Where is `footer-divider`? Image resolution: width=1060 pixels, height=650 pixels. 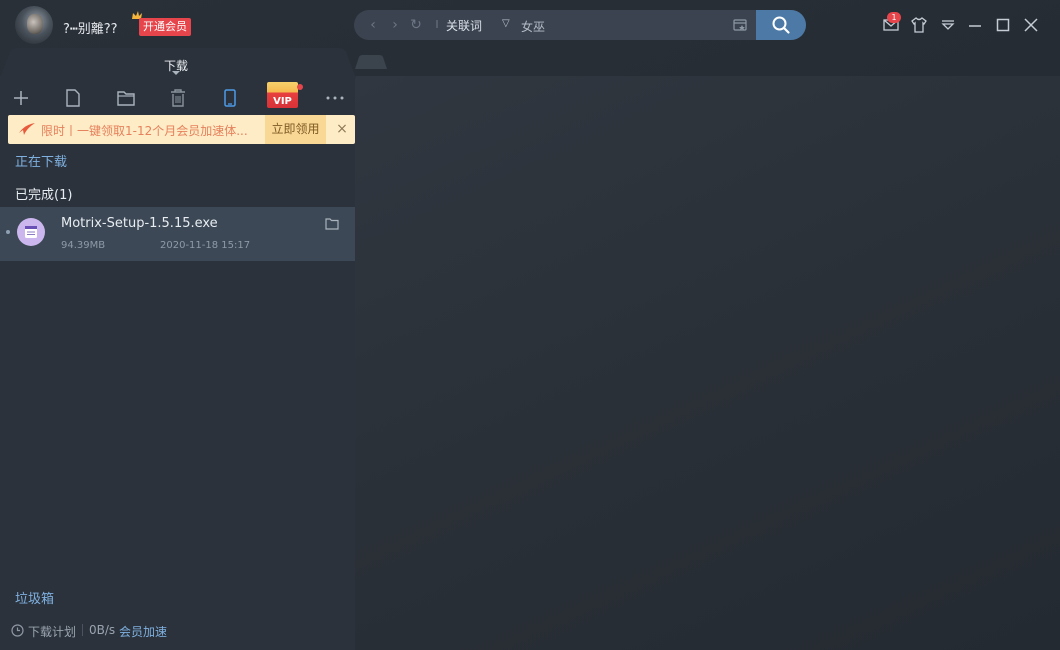
footer-divider is located at coordinates (82, 630).